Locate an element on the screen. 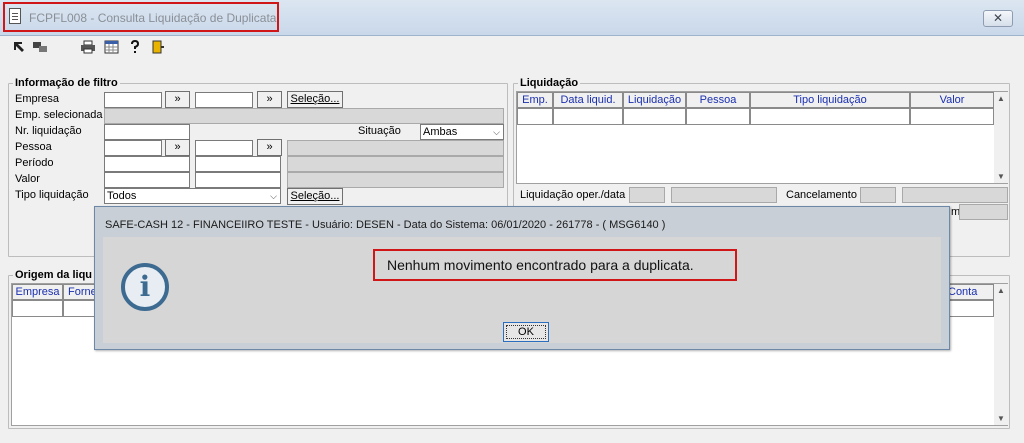  tipo-liquidacao-value: Todos is located at coordinates (122, 196).